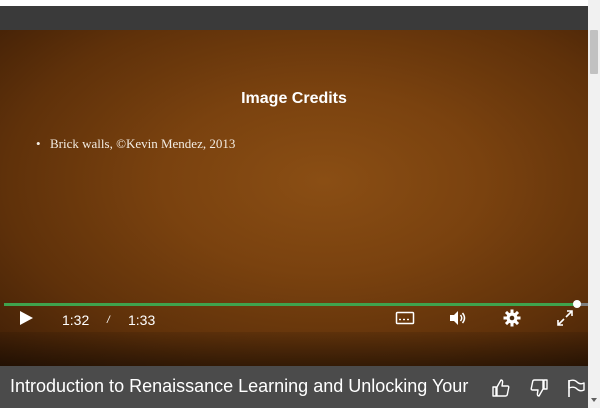  I want to click on captions-icon, so click(405, 318).